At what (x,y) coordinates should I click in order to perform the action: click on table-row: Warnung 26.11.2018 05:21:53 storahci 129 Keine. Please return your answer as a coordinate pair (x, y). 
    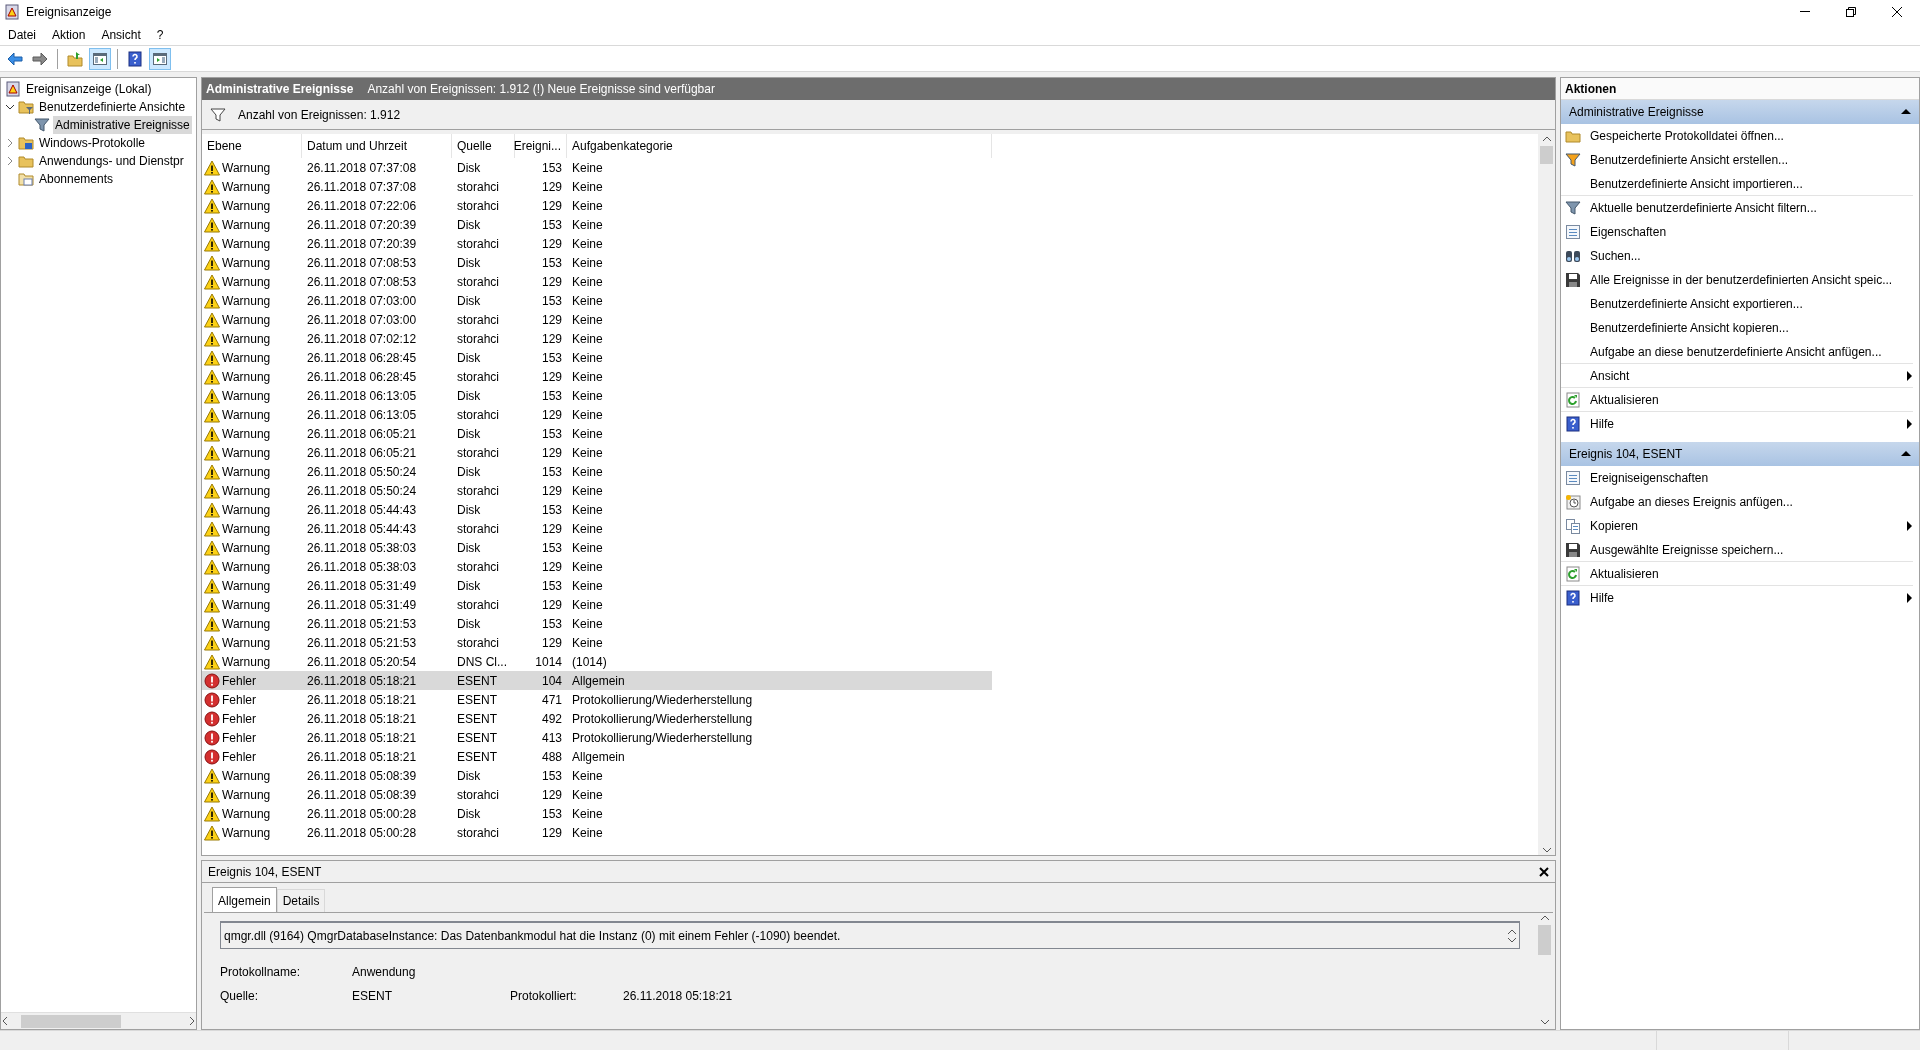
    Looking at the image, I should click on (597, 642).